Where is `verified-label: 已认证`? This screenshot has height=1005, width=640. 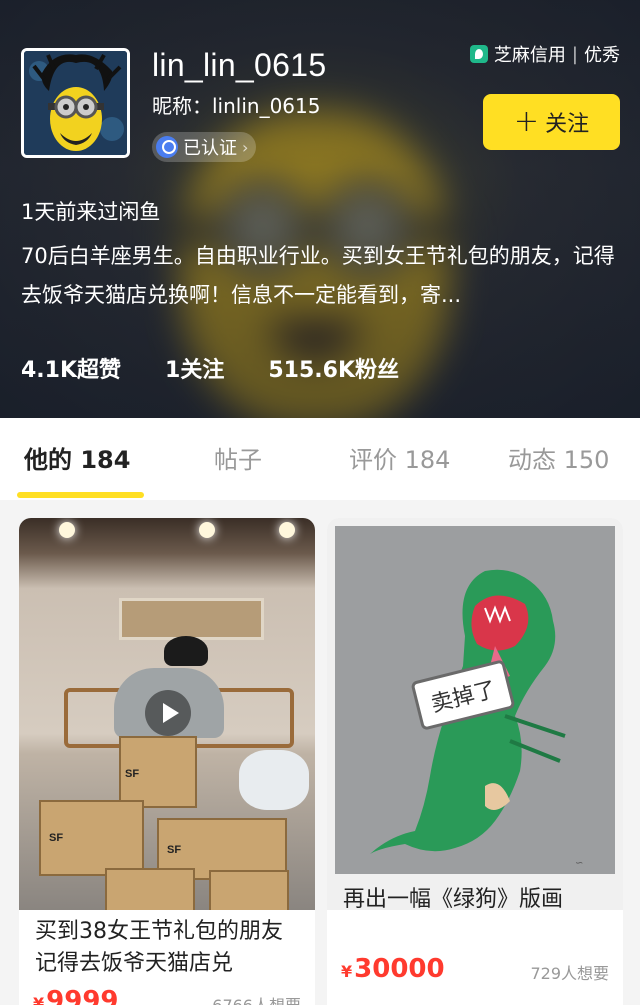
verified-label: 已认证 is located at coordinates (210, 148).